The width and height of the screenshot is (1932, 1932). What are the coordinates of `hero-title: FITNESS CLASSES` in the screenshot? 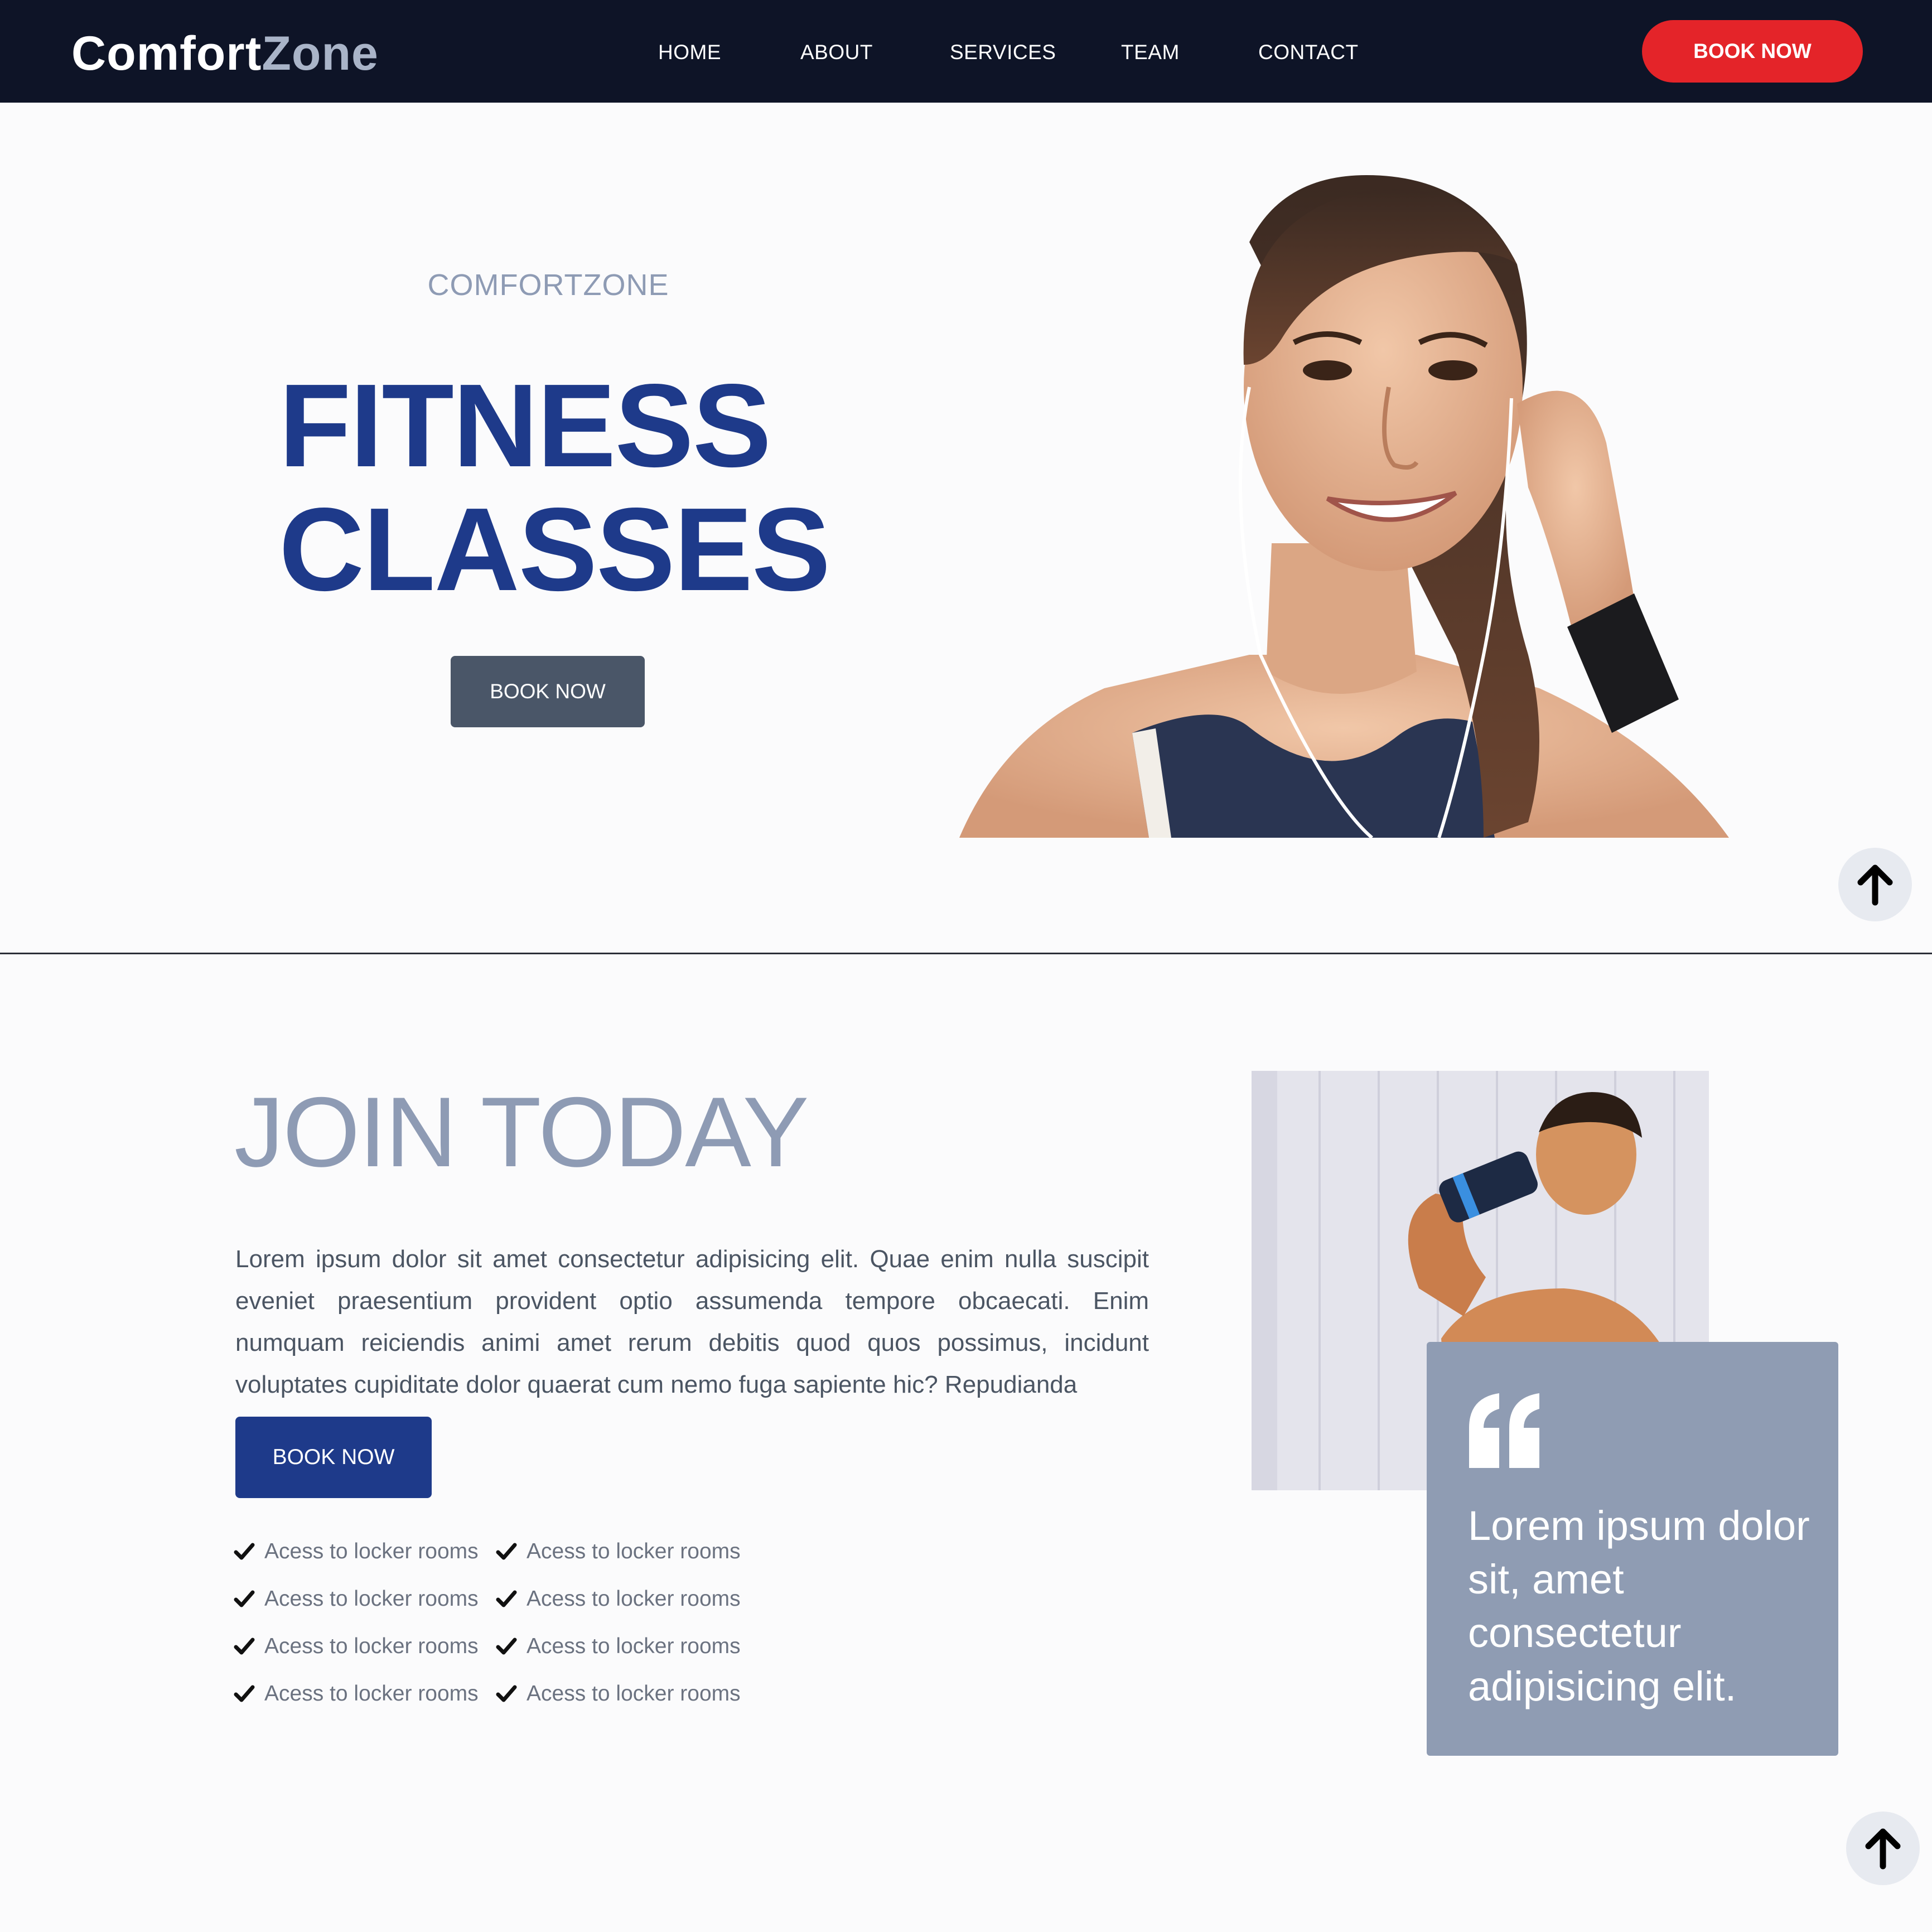 It's located at (554, 487).